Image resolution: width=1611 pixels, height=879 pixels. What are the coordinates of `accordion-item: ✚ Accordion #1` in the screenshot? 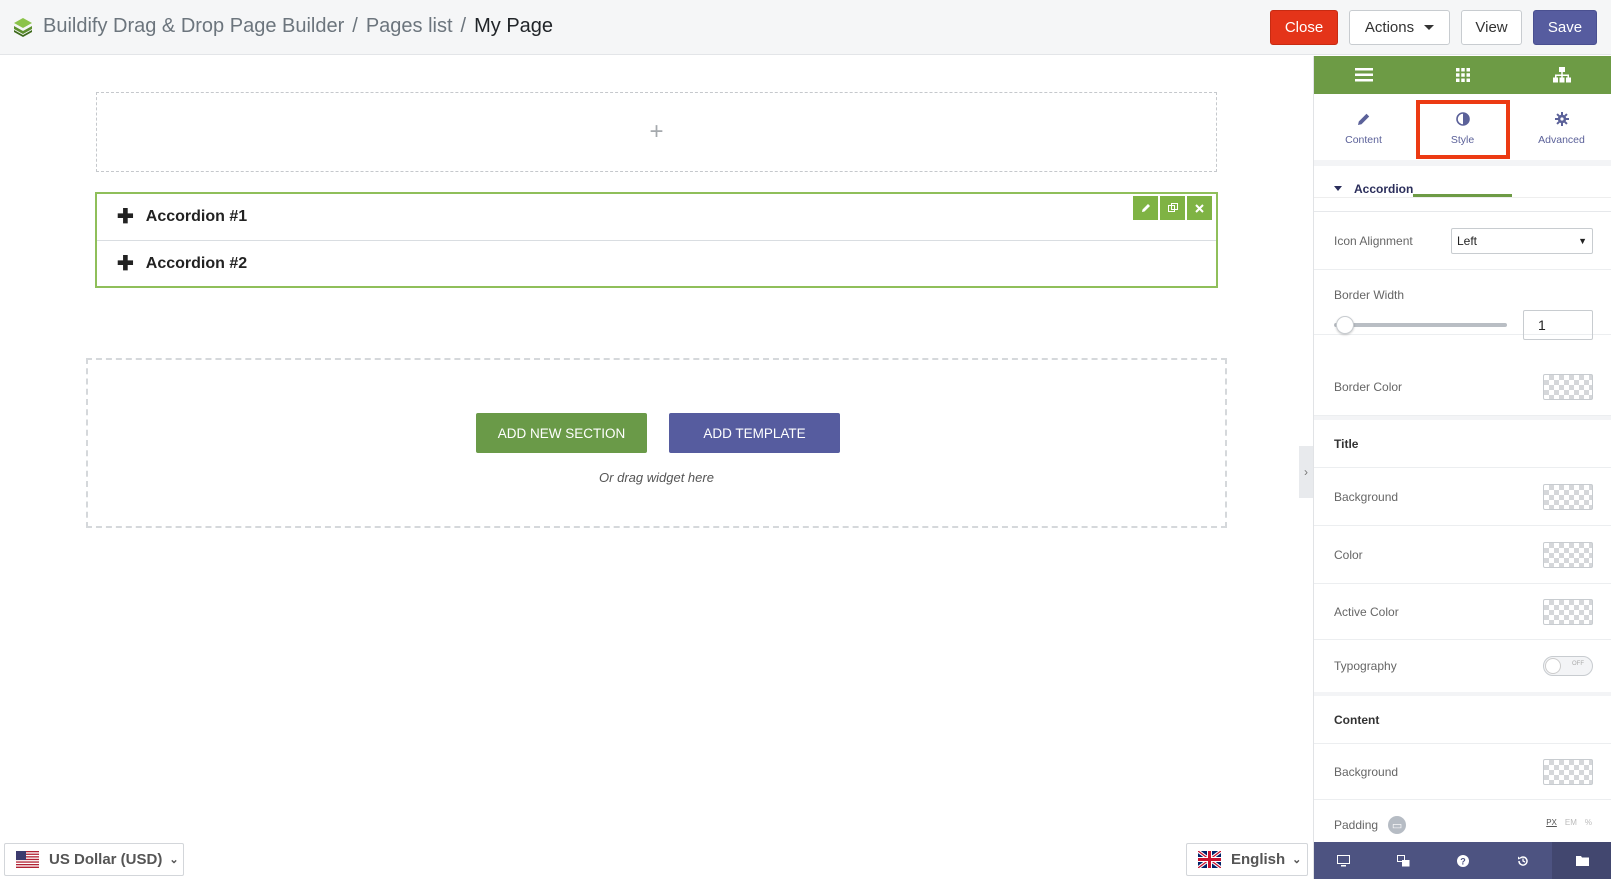 It's located at (656, 217).